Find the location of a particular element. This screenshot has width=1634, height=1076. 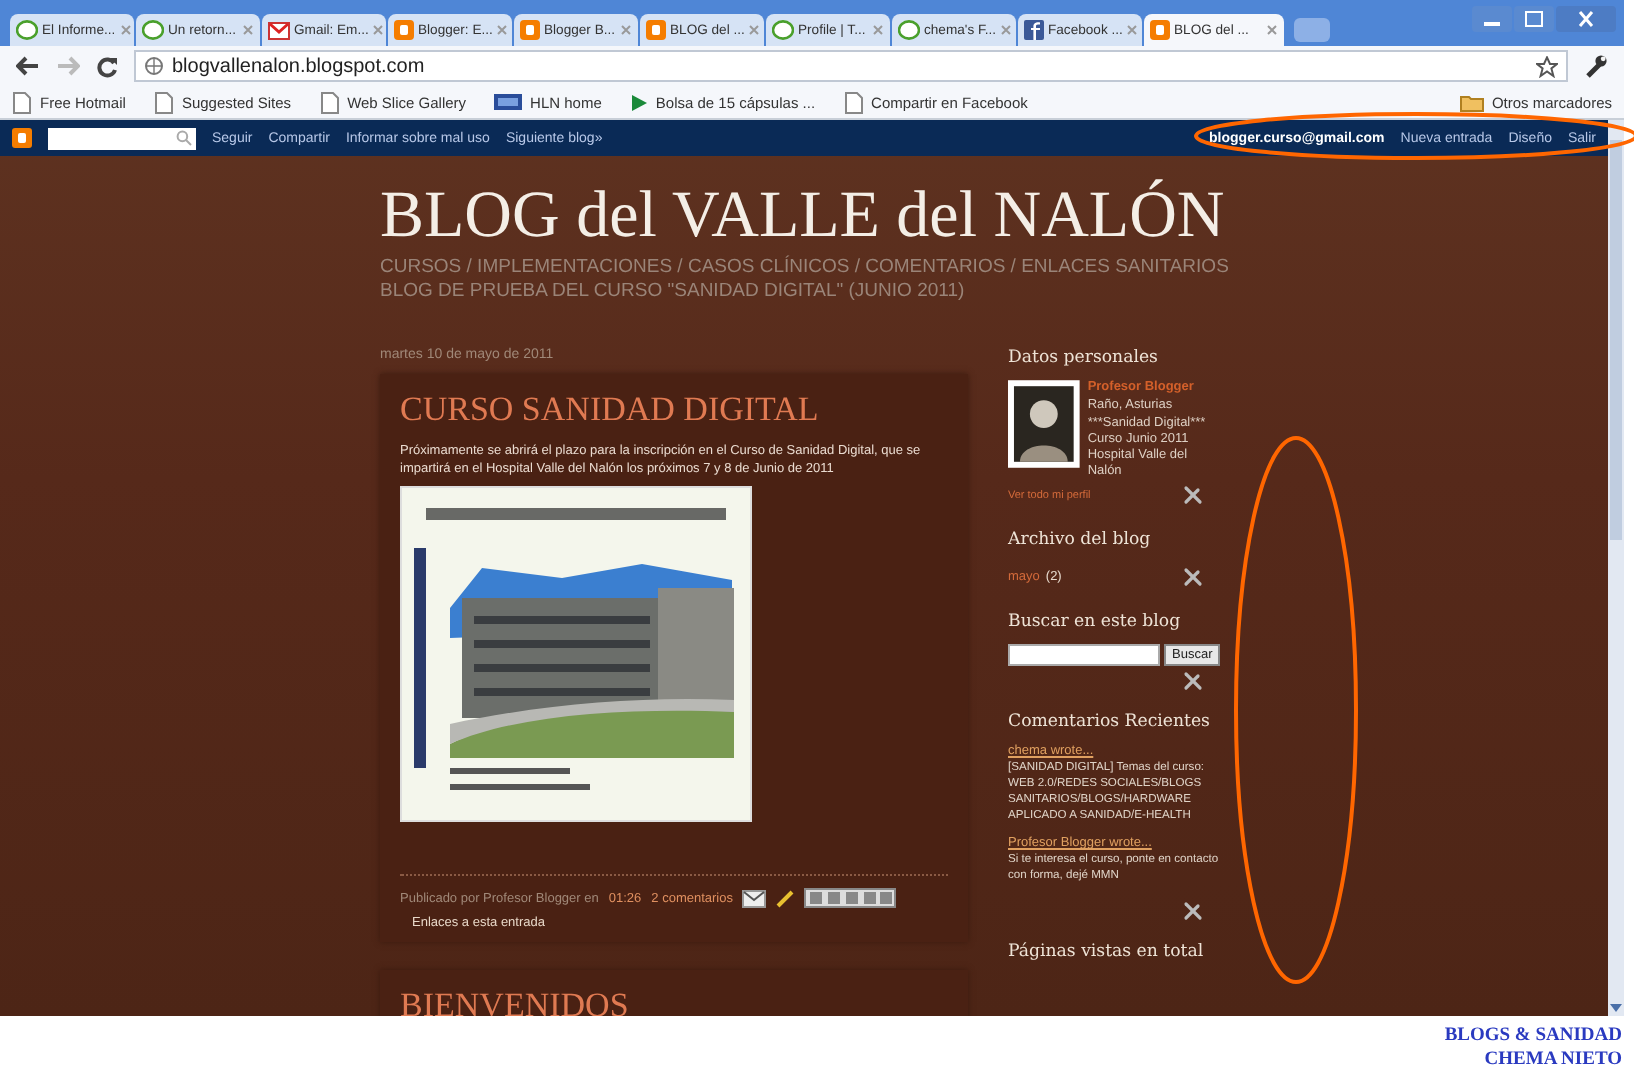

address-bar: blogvallenalon.blogspot.com is located at coordinates (851, 66).